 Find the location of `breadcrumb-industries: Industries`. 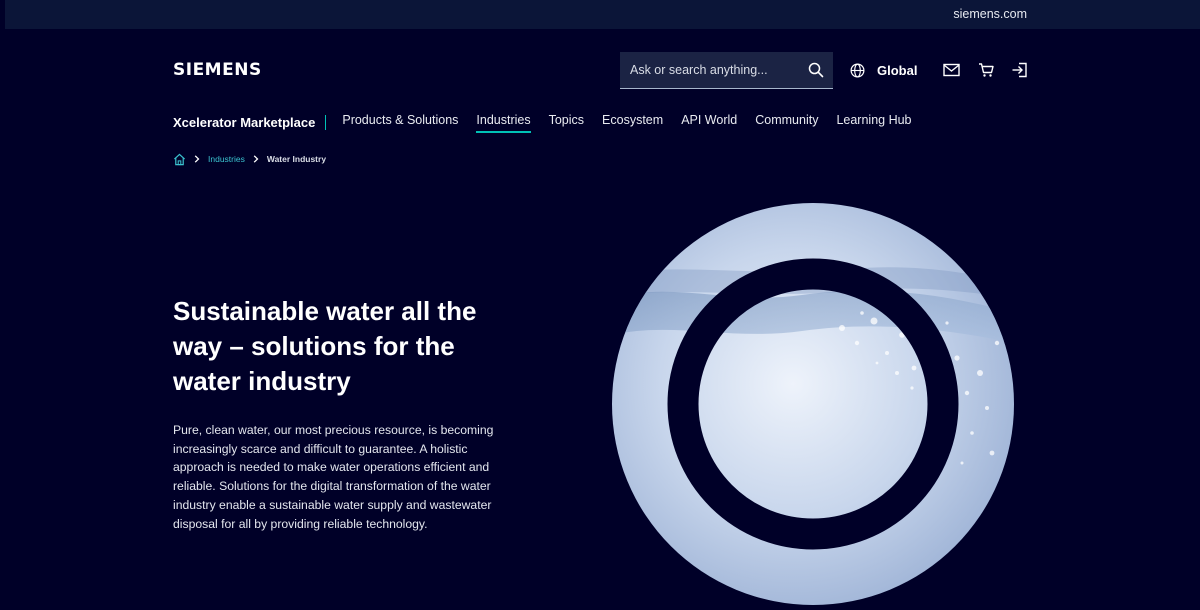

breadcrumb-industries: Industries is located at coordinates (226, 159).